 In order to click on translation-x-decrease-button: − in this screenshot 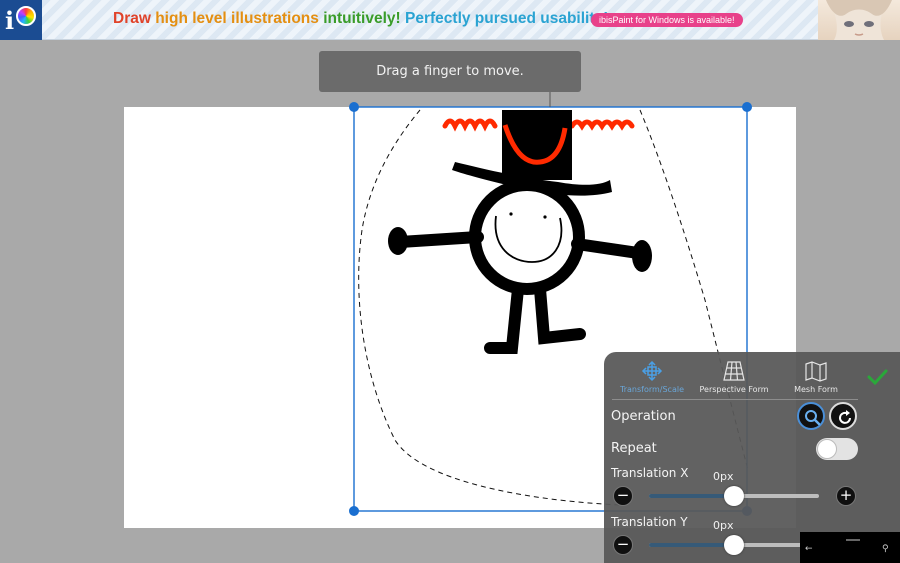, I will do `click(623, 496)`.